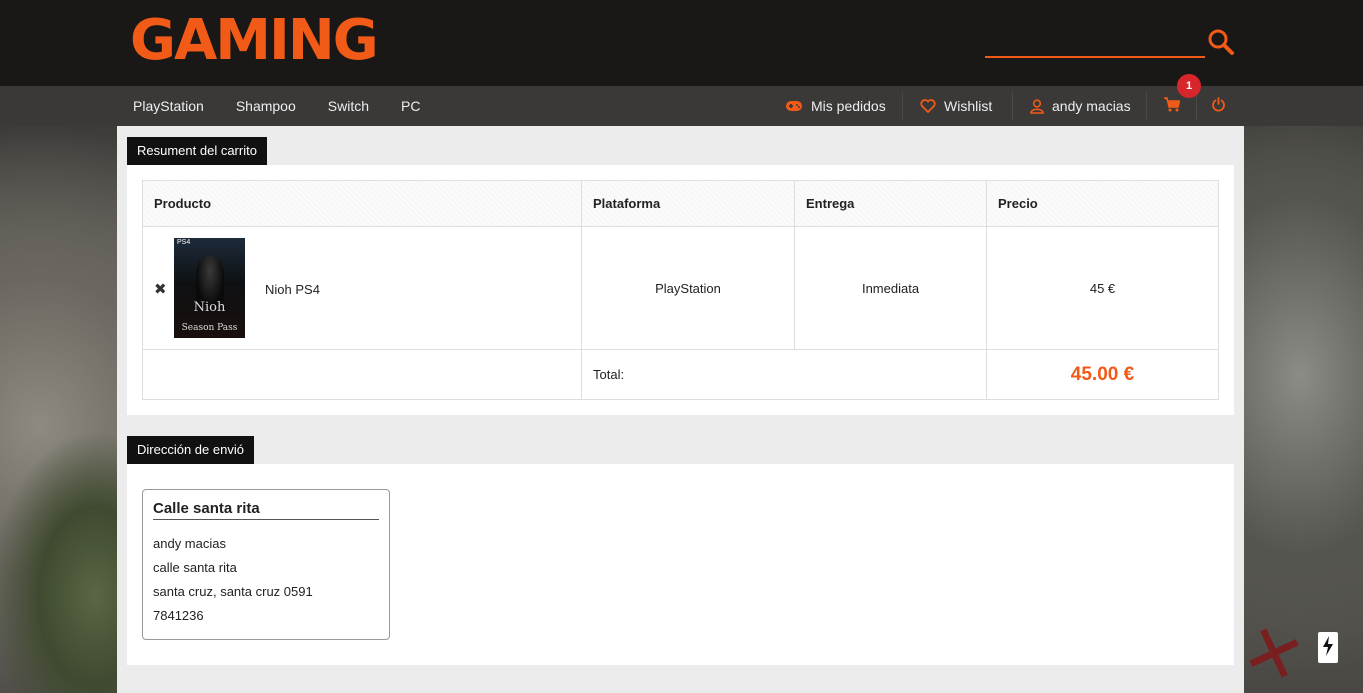 The image size is (1363, 693). What do you see at coordinates (890, 288) in the screenshot?
I see `delivery-cell: Inmediata` at bounding box center [890, 288].